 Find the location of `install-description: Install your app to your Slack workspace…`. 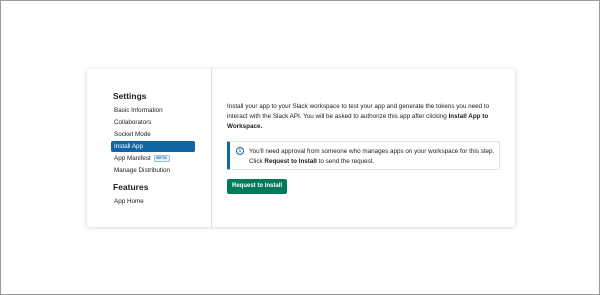

install-description: Install your app to your Slack workspace… is located at coordinates (367, 117).